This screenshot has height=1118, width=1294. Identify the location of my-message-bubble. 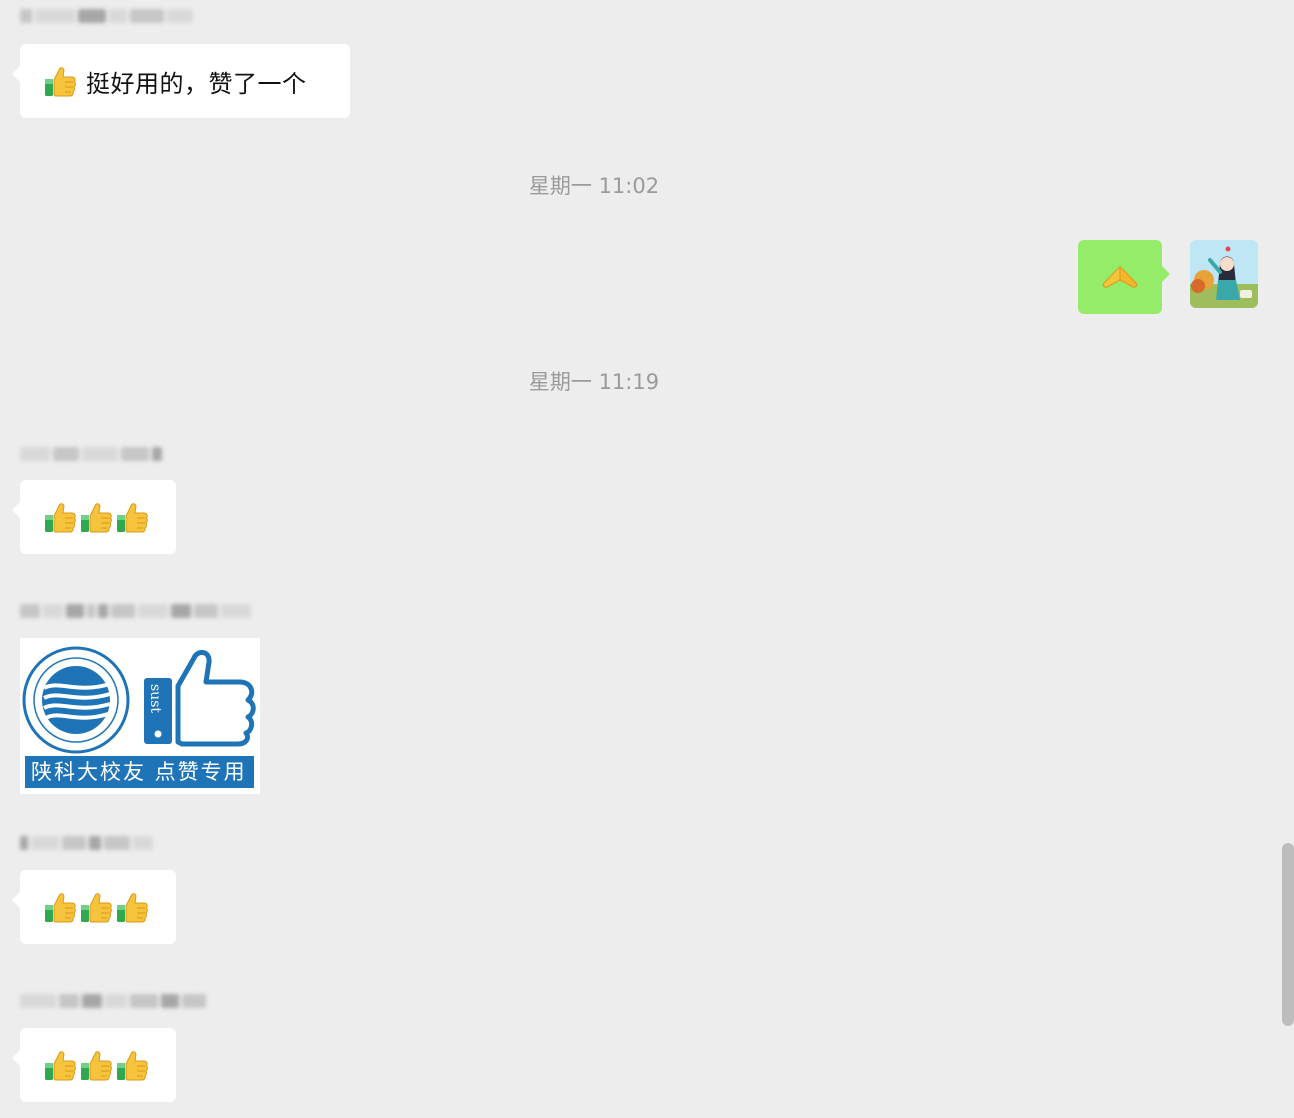
(1124, 277).